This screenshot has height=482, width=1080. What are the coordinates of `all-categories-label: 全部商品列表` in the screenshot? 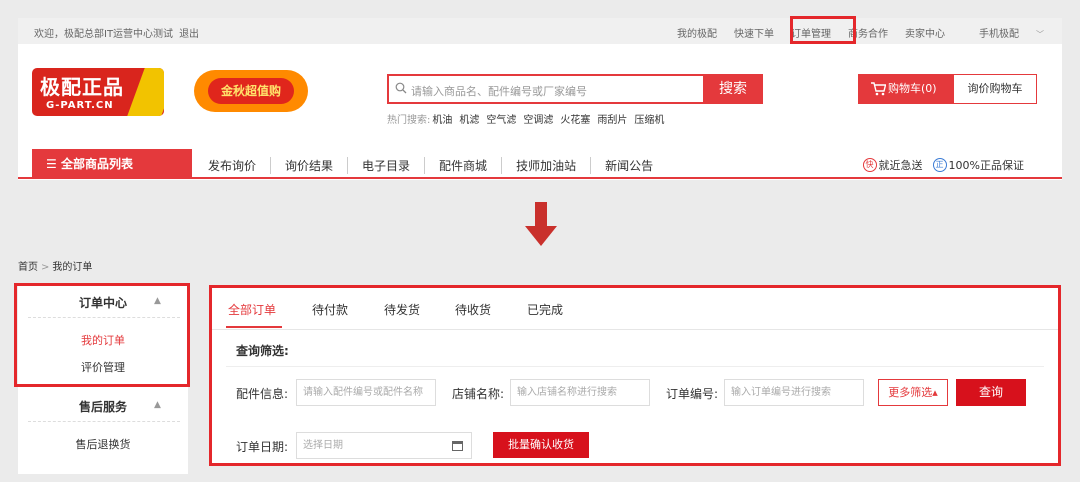 It's located at (96, 164).